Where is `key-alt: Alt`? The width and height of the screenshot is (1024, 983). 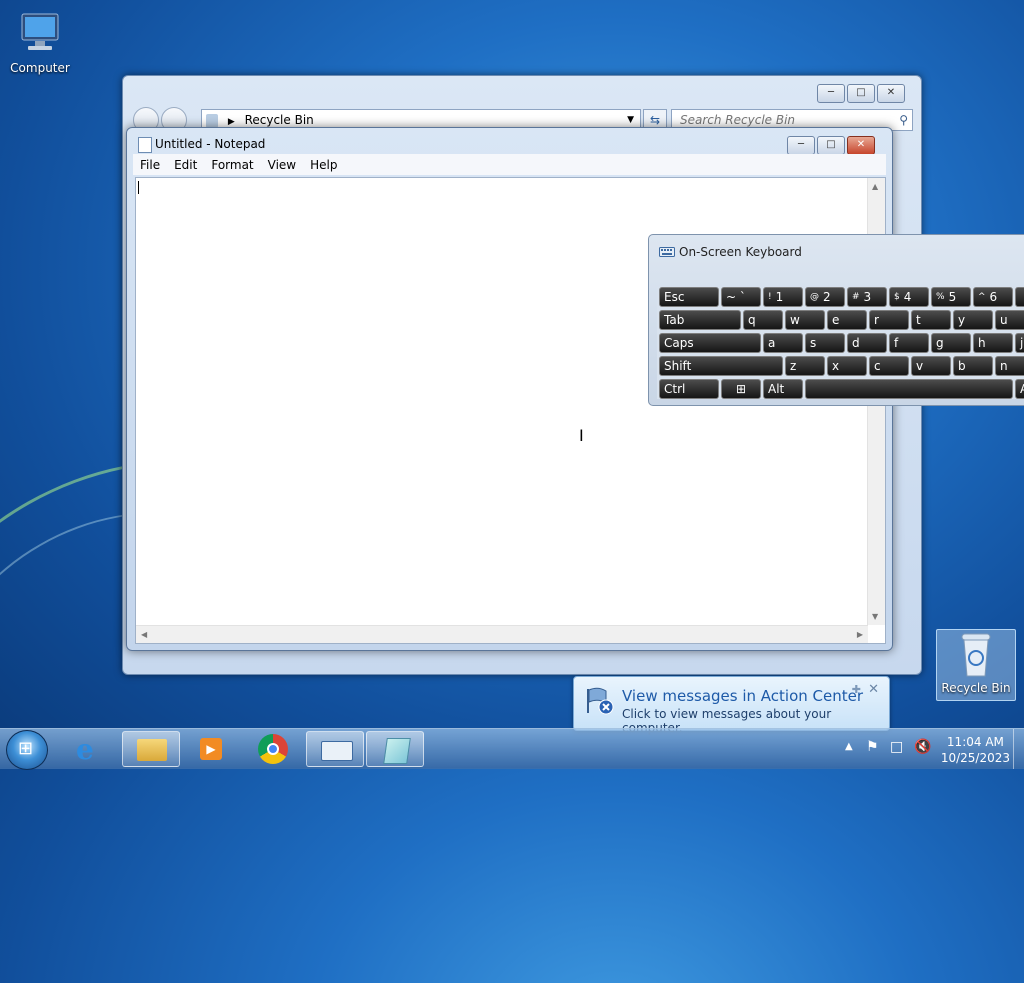
key-alt: Alt is located at coordinates (783, 389).